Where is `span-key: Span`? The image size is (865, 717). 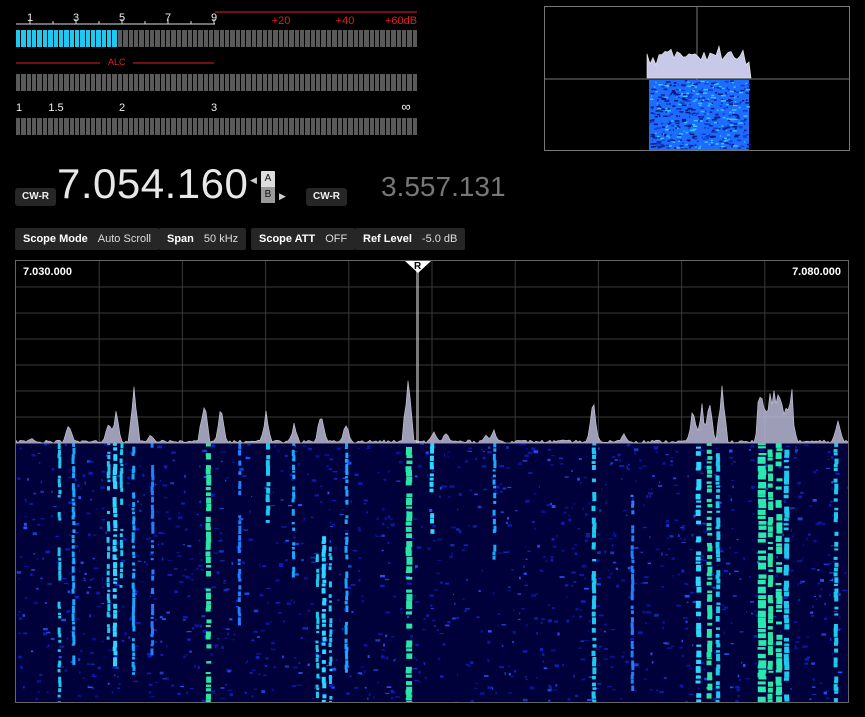 span-key: Span is located at coordinates (180, 239).